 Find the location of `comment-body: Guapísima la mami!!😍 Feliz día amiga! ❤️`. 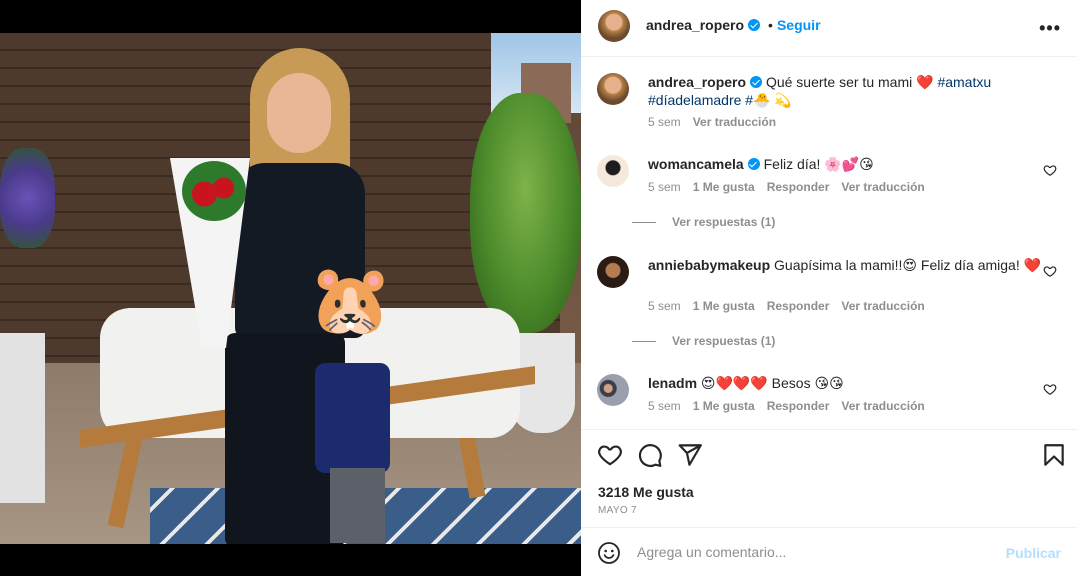

comment-body: Guapísima la mami!!😍 Feliz día amiga! ❤️ is located at coordinates (908, 265).